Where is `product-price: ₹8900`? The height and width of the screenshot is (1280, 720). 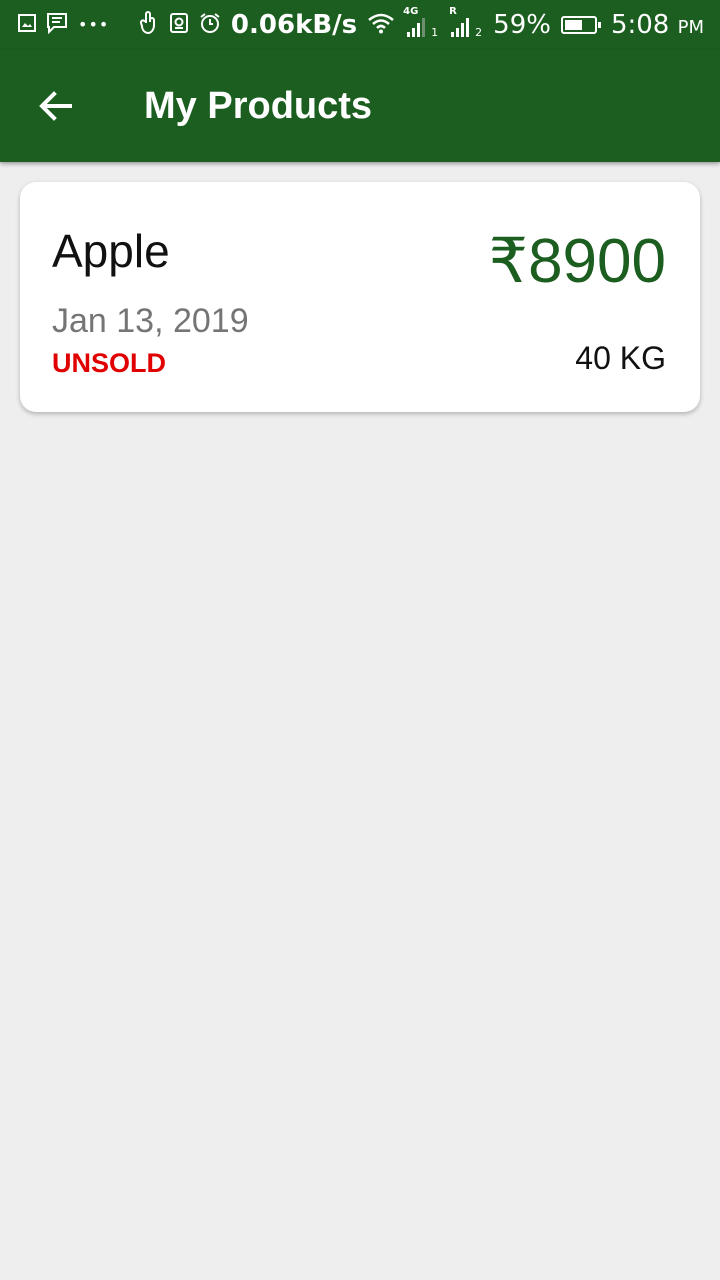 product-price: ₹8900 is located at coordinates (577, 261).